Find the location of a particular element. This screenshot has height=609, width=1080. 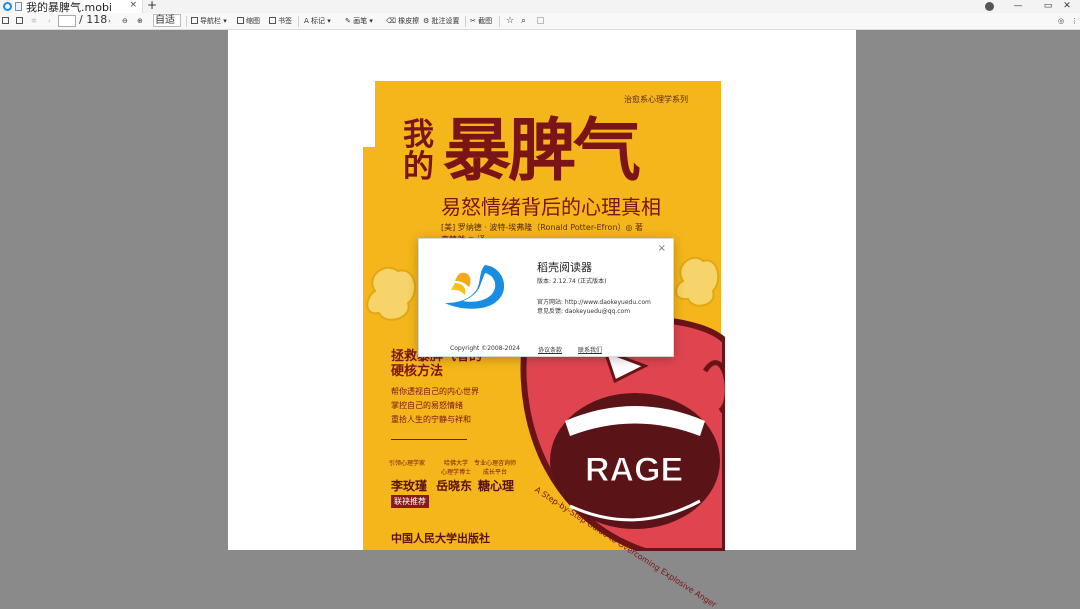

contact-link: 联系我们 is located at coordinates (590, 349).